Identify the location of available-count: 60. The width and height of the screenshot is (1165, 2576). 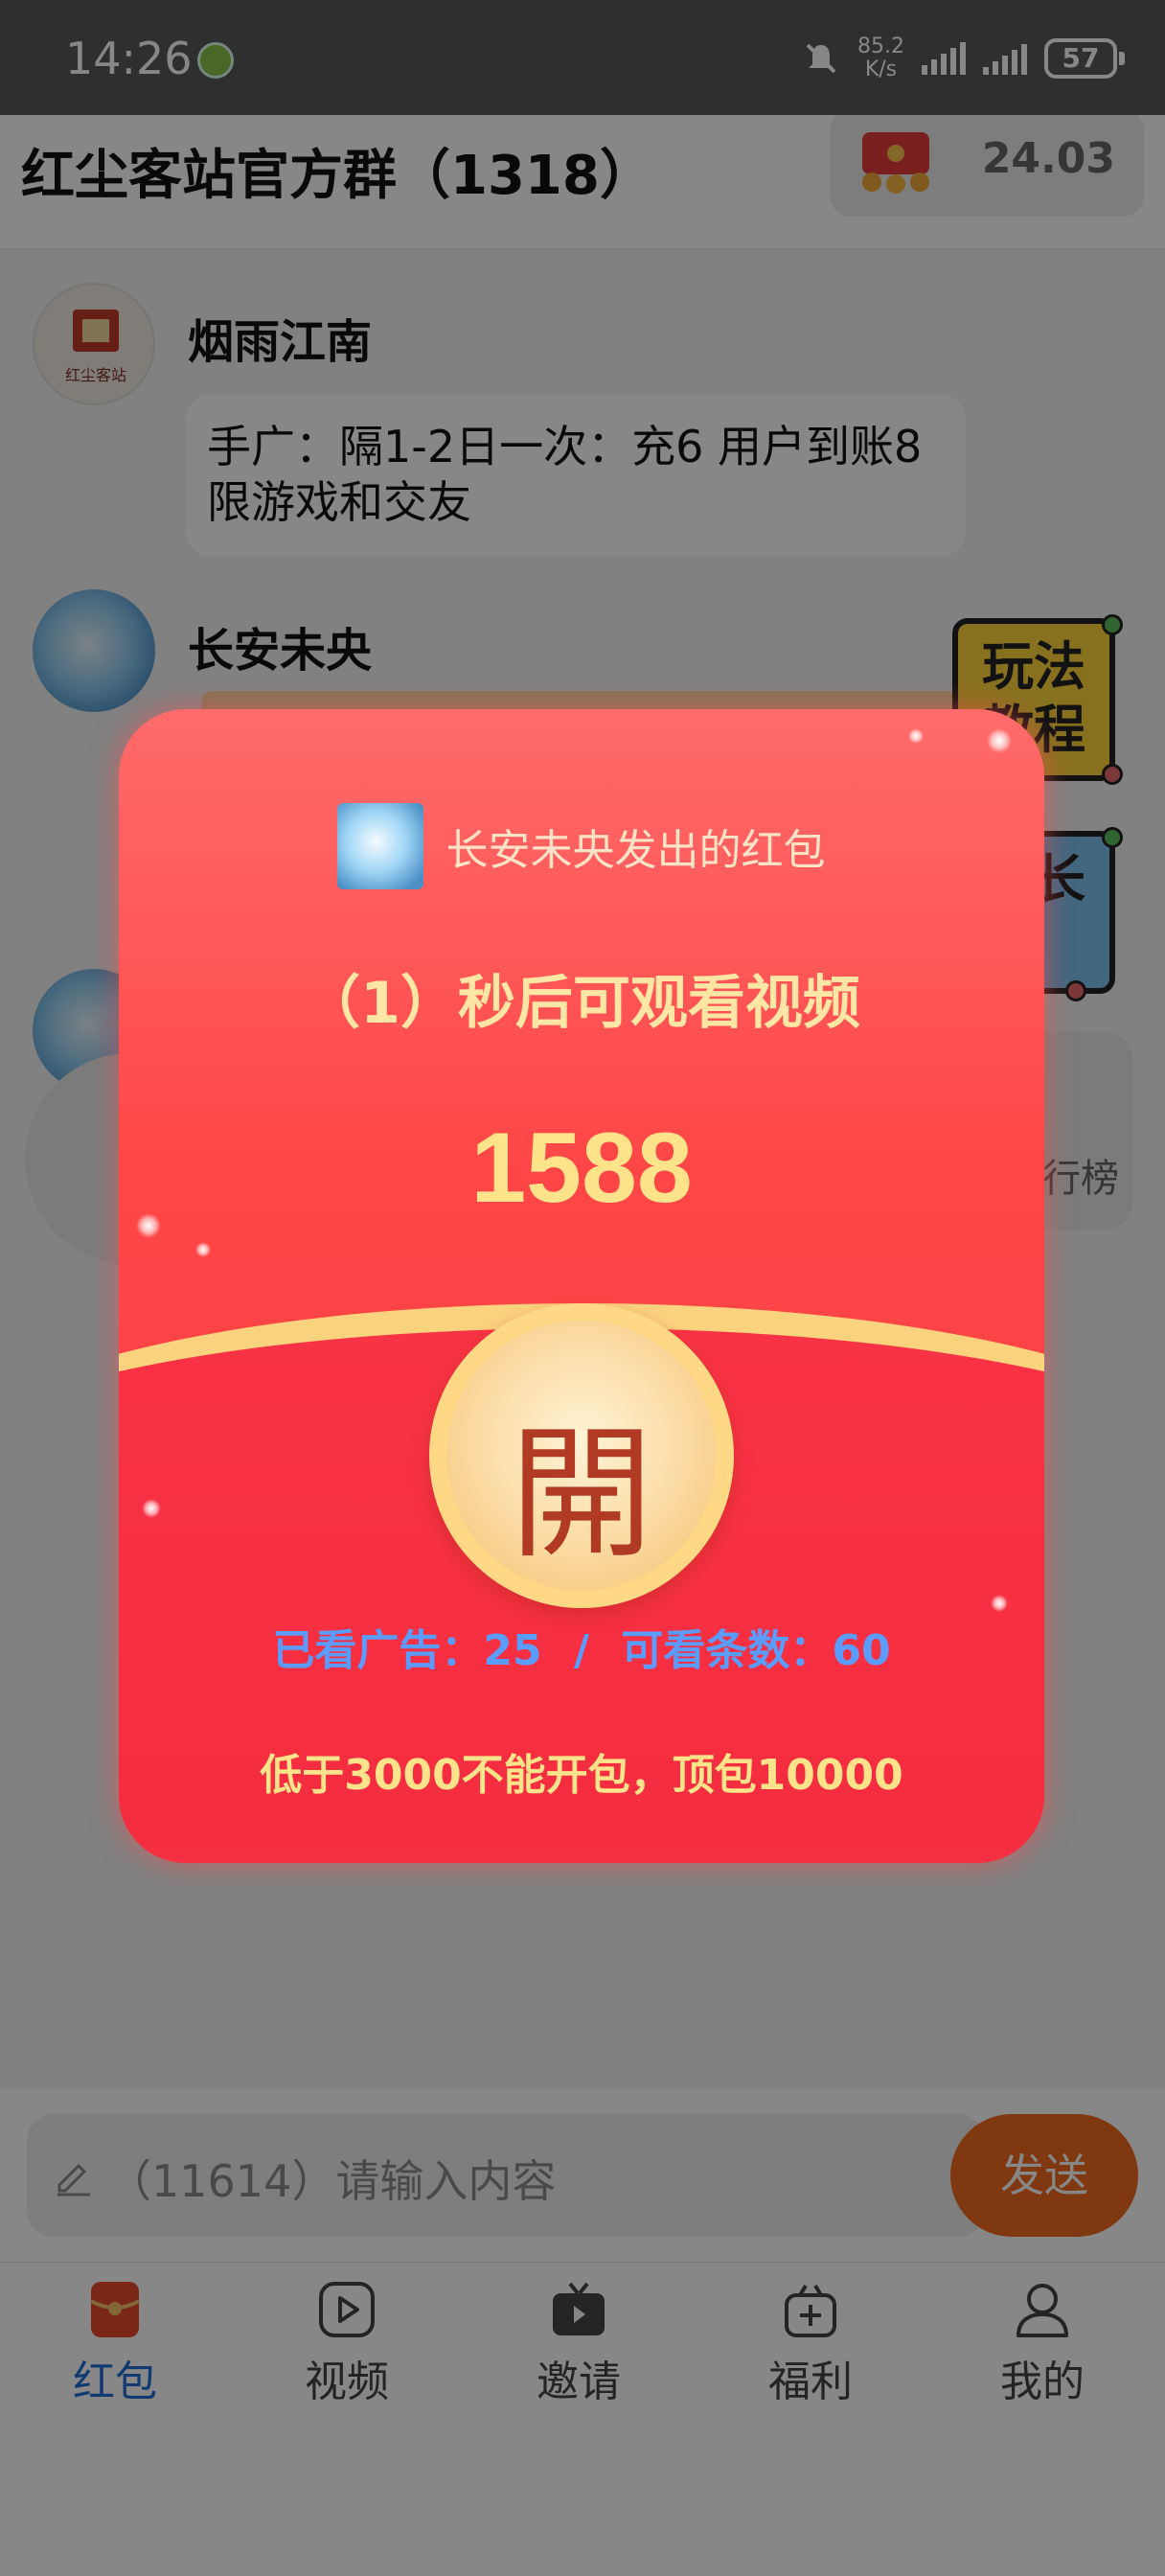
(862, 1650).